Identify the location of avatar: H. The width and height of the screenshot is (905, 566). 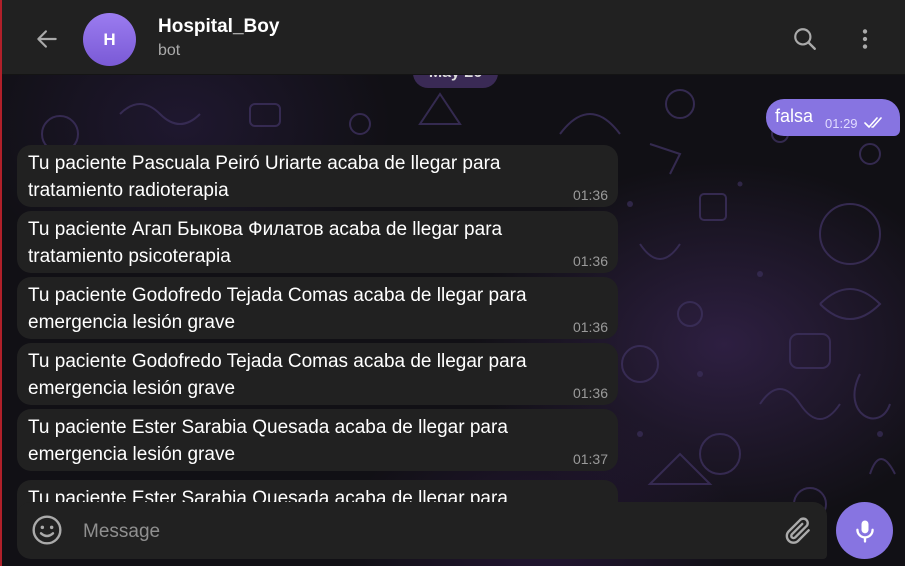
(109, 39).